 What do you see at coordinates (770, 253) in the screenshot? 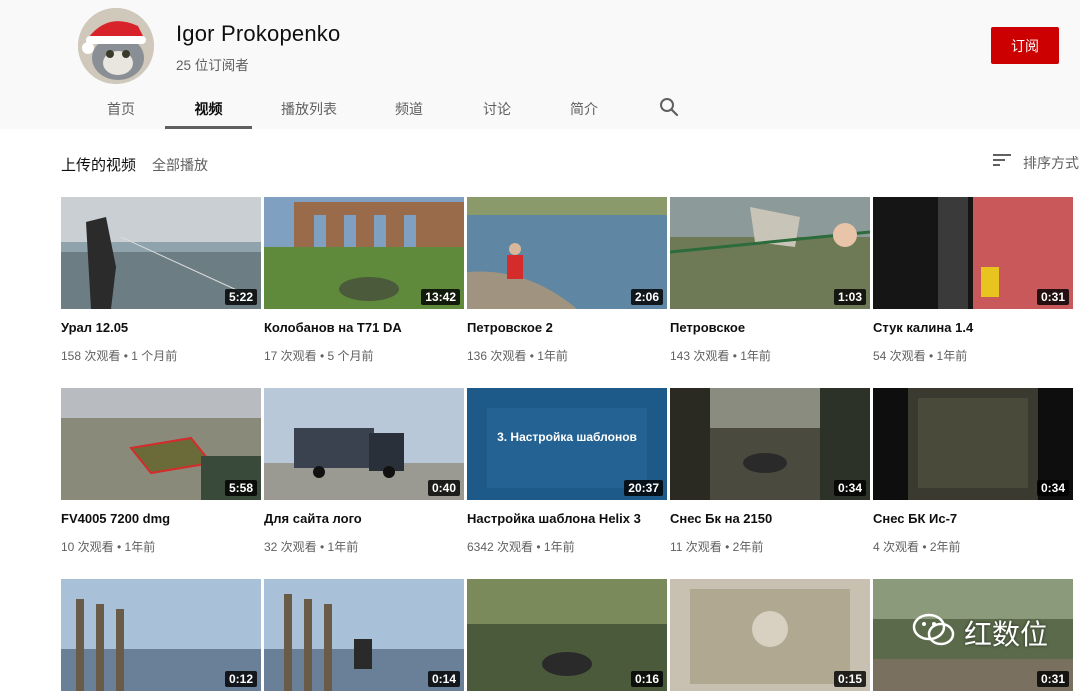
I see `video-thumbnail: 1:03` at bounding box center [770, 253].